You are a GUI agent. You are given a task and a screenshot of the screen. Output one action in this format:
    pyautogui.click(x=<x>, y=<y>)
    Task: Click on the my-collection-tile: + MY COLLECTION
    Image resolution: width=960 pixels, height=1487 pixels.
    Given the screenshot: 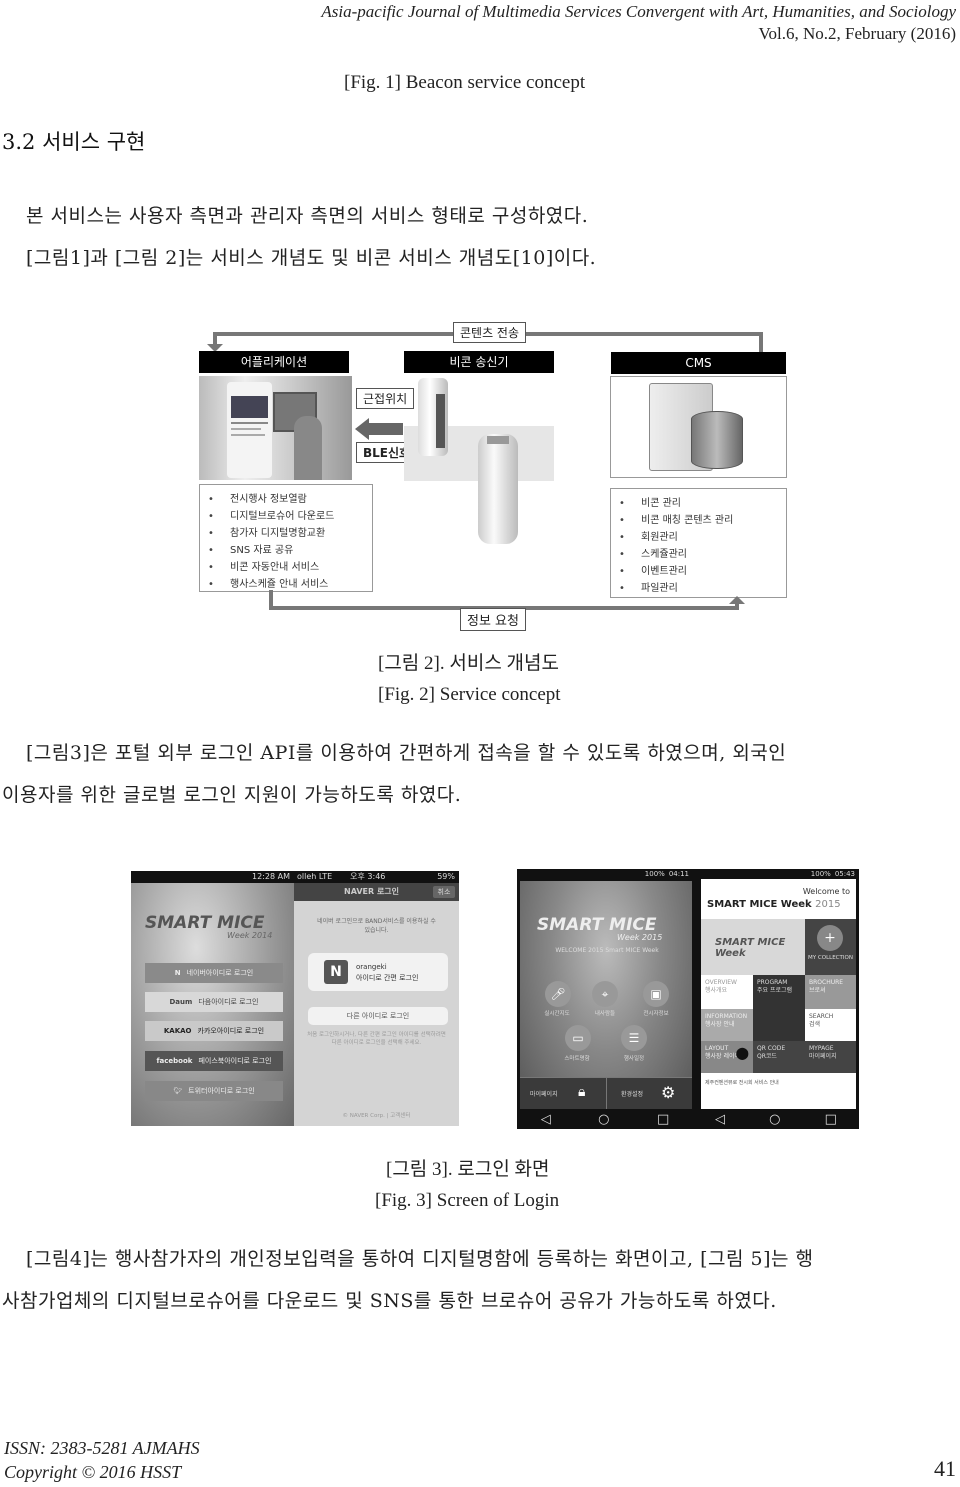 What is the action you would take?
    pyautogui.click(x=830, y=947)
    